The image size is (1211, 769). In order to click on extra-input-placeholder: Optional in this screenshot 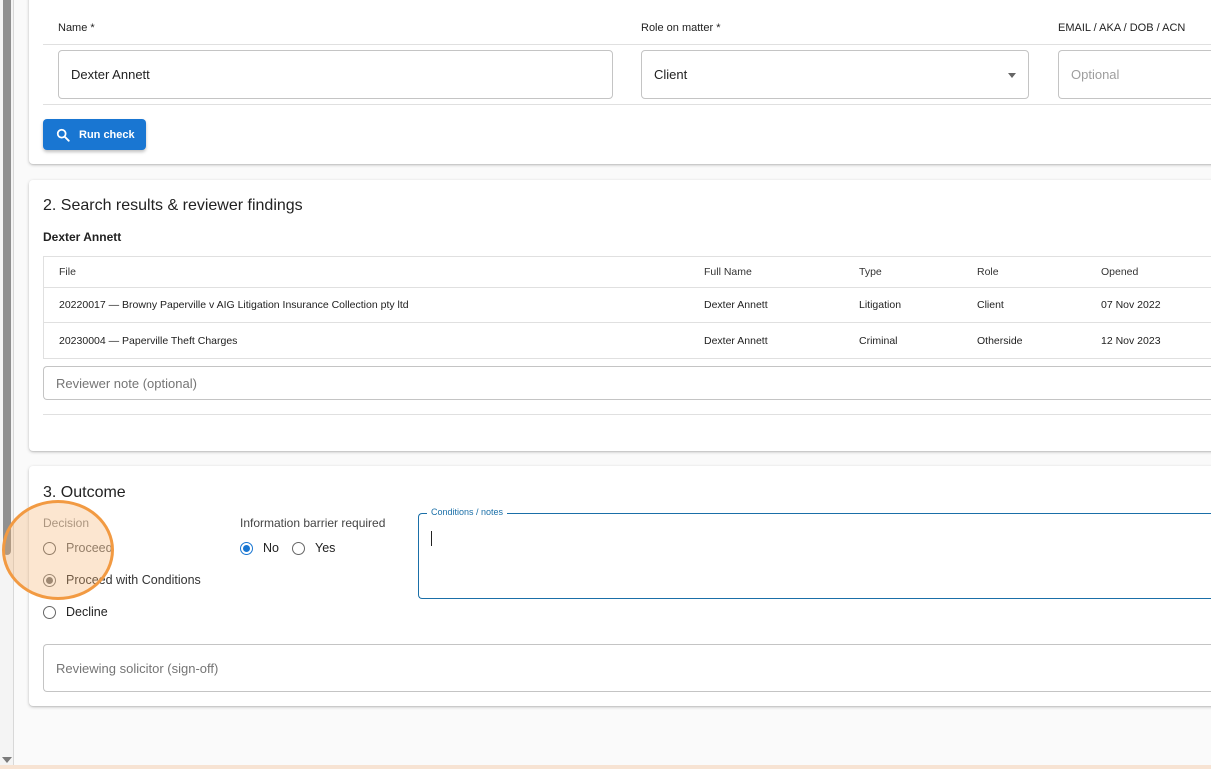, I will do `click(1095, 74)`.